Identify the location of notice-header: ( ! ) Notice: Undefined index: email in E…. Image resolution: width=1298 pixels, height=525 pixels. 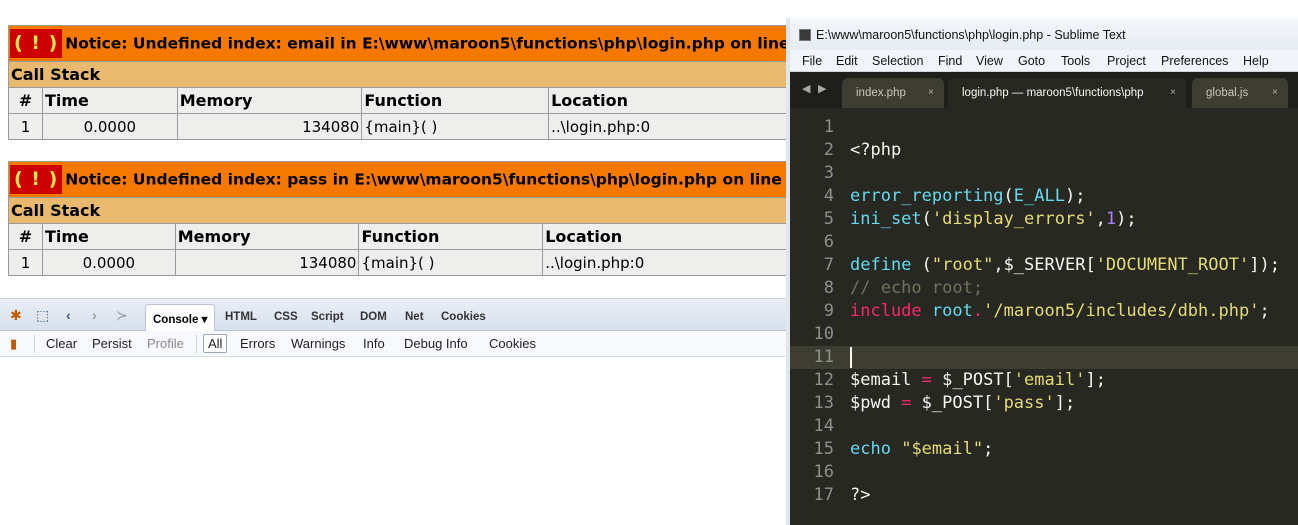
(413, 43).